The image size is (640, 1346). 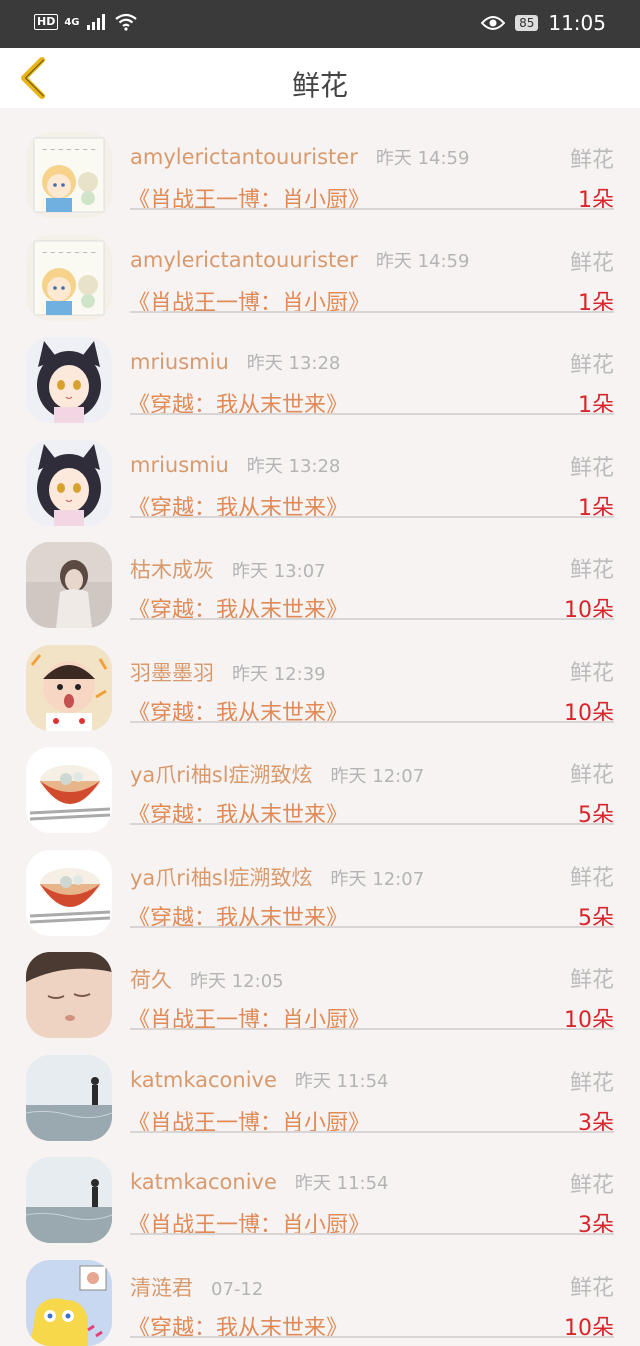 I want to click on list-item: 枯木成灰 昨天 13:07 鲜花 《穿越：我从末世来》 10朵, so click(x=320, y=573).